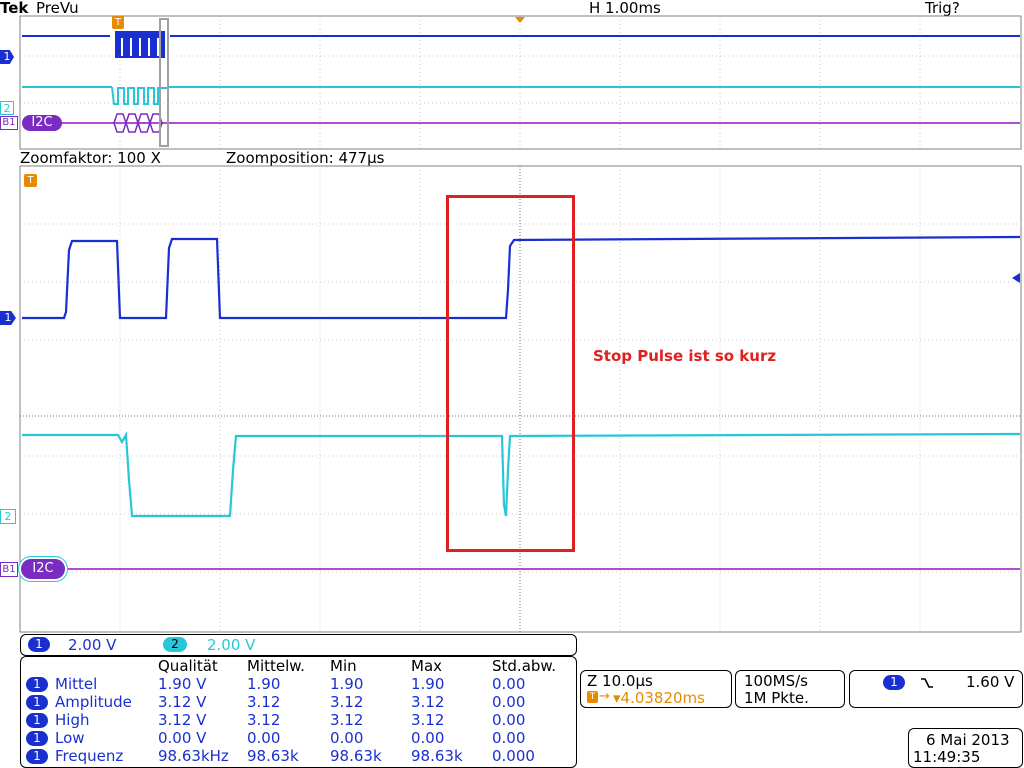 This screenshot has height=768, width=1024. Describe the element at coordinates (175, 644) in the screenshot. I see `ch2-scale-badge: 2` at that location.